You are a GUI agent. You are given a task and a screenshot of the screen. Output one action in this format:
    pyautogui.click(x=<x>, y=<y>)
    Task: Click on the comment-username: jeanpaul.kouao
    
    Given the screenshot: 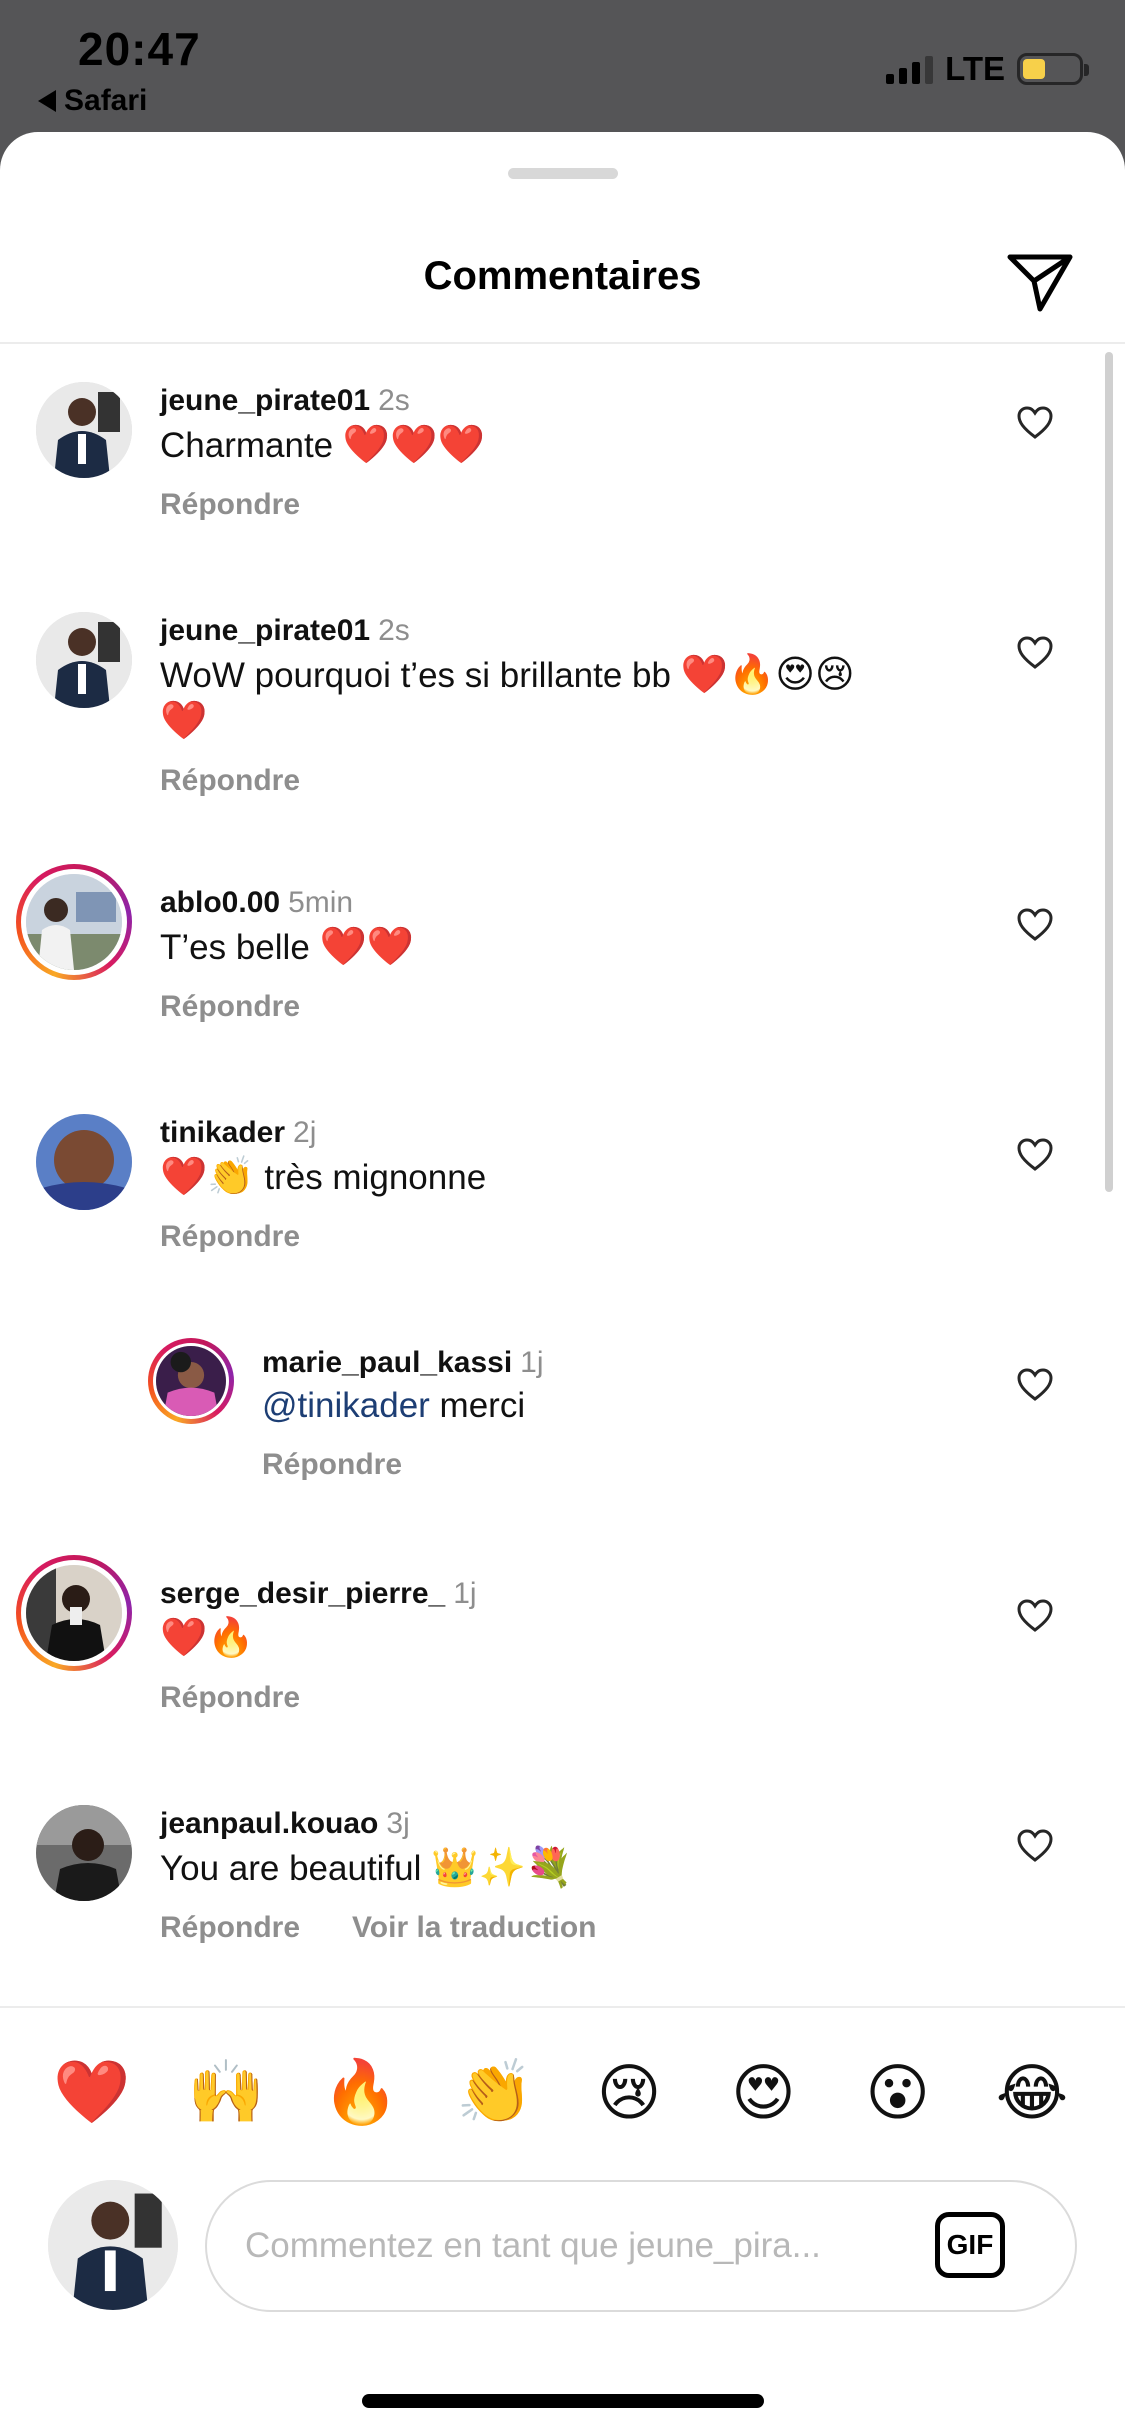 What is the action you would take?
    pyautogui.click(x=269, y=1823)
    